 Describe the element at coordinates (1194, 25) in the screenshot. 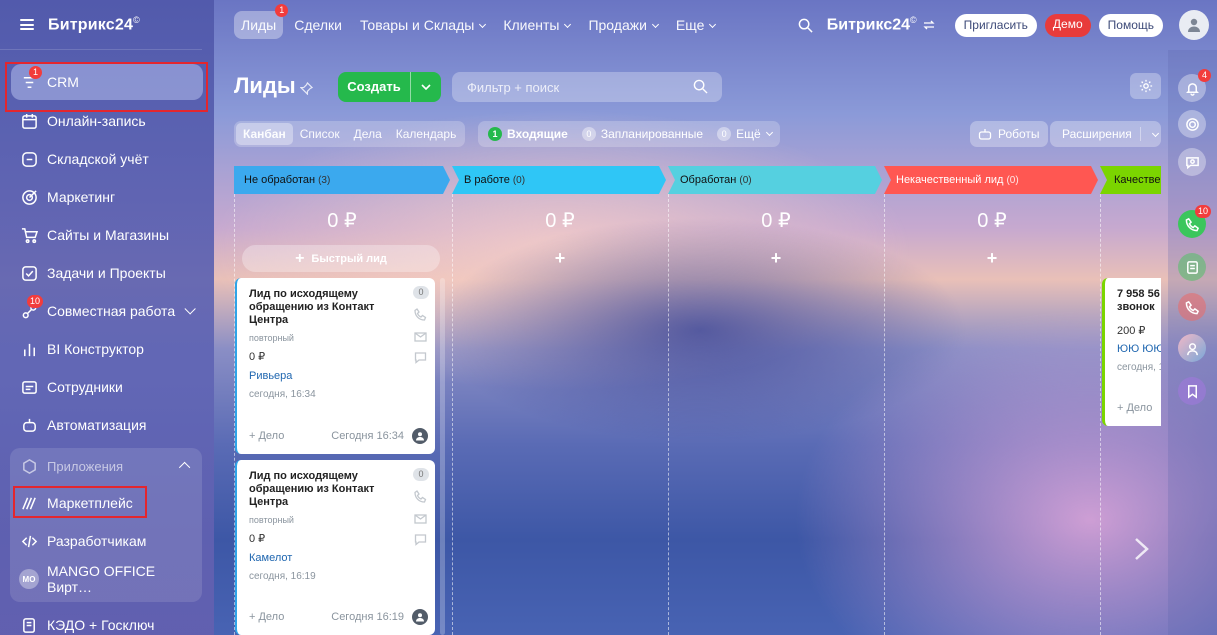

I see `user-avatar` at that location.